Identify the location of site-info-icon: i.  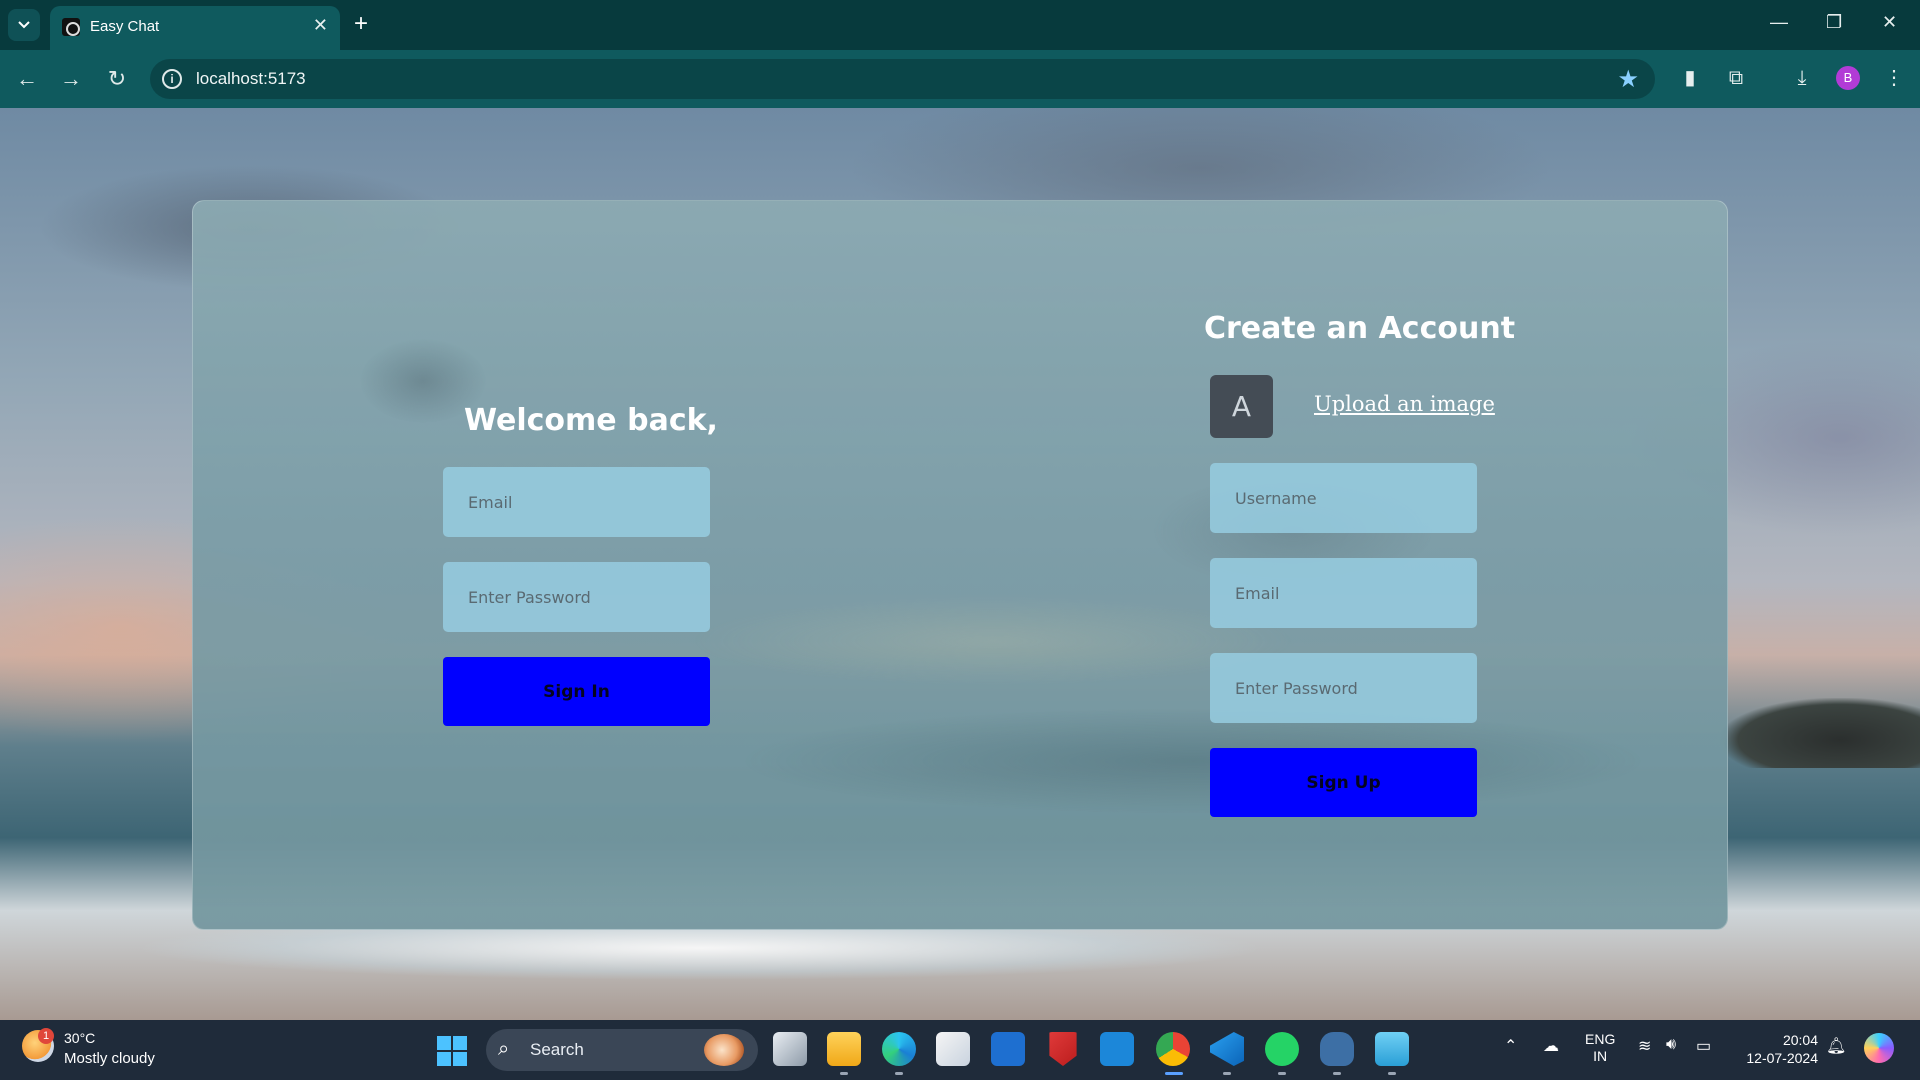
(172, 79).